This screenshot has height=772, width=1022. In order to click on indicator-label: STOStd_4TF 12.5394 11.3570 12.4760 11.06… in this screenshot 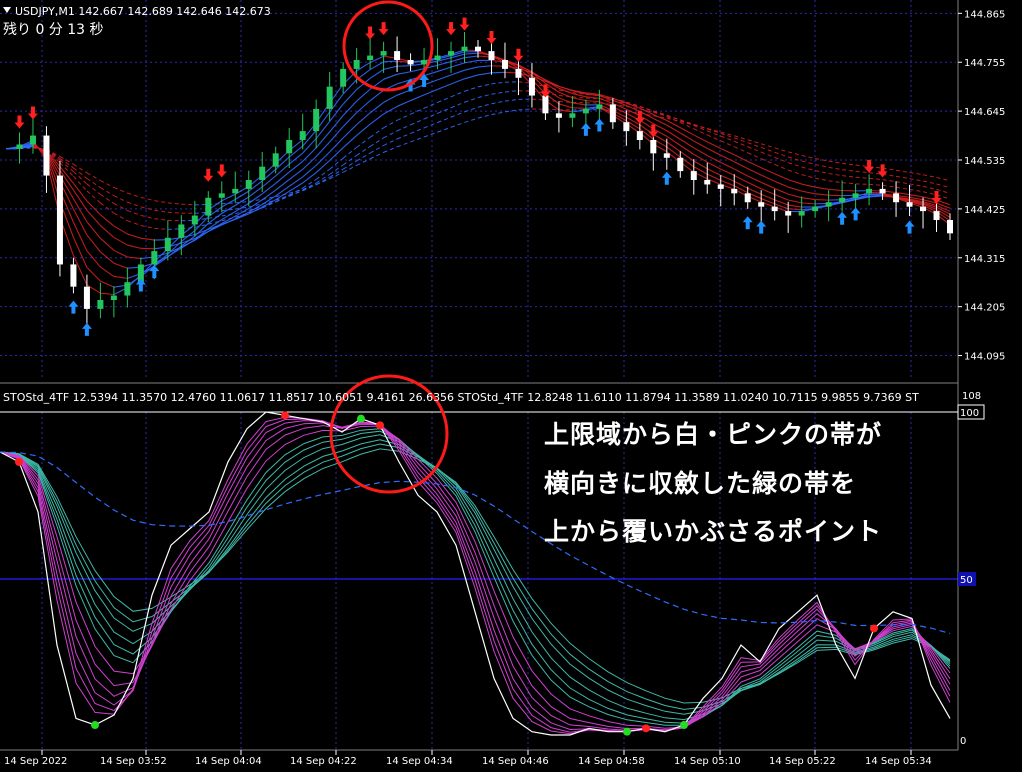, I will do `click(461, 397)`.